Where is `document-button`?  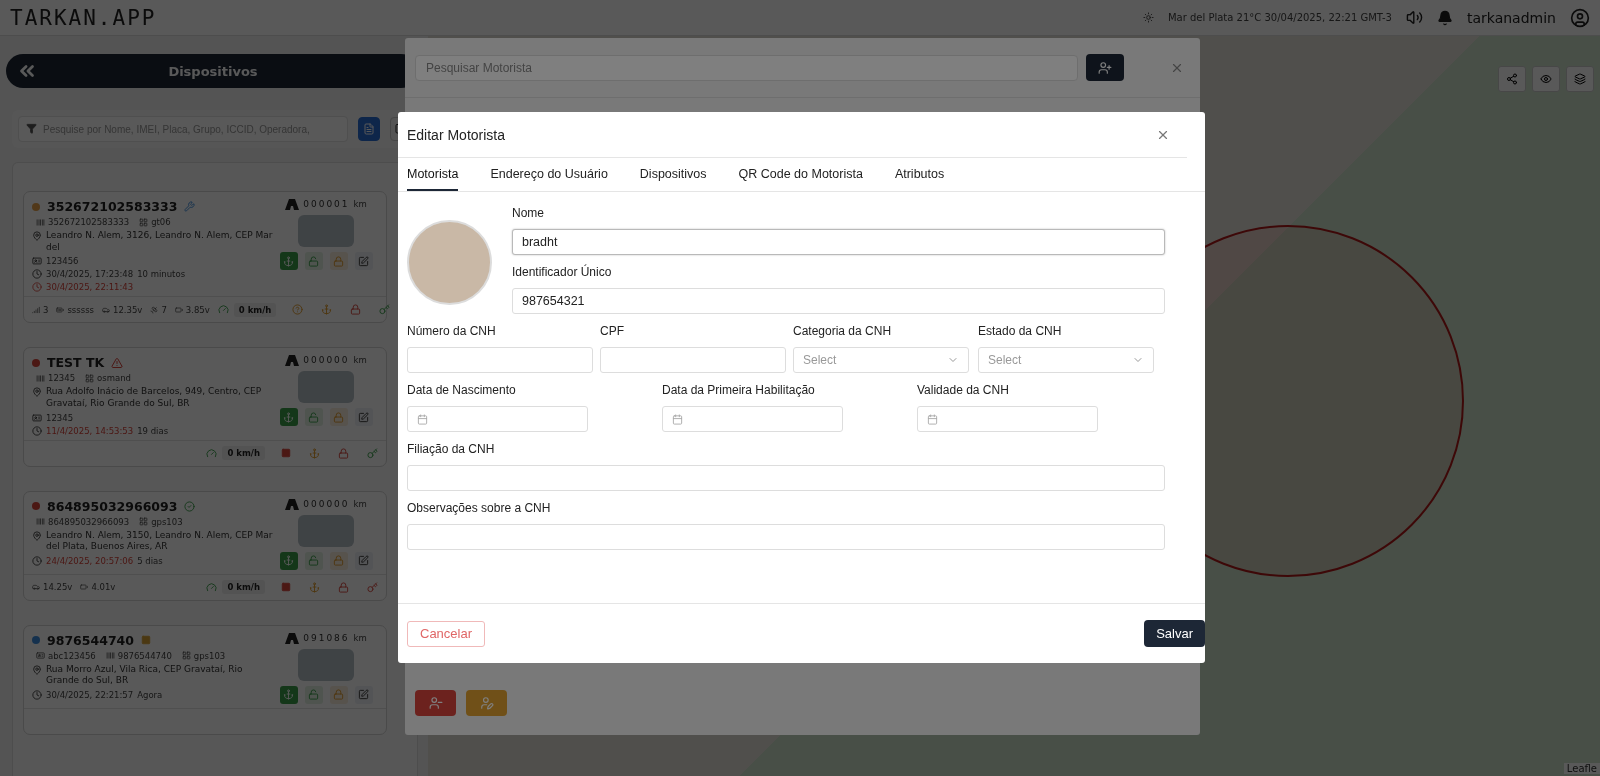 document-button is located at coordinates (369, 129).